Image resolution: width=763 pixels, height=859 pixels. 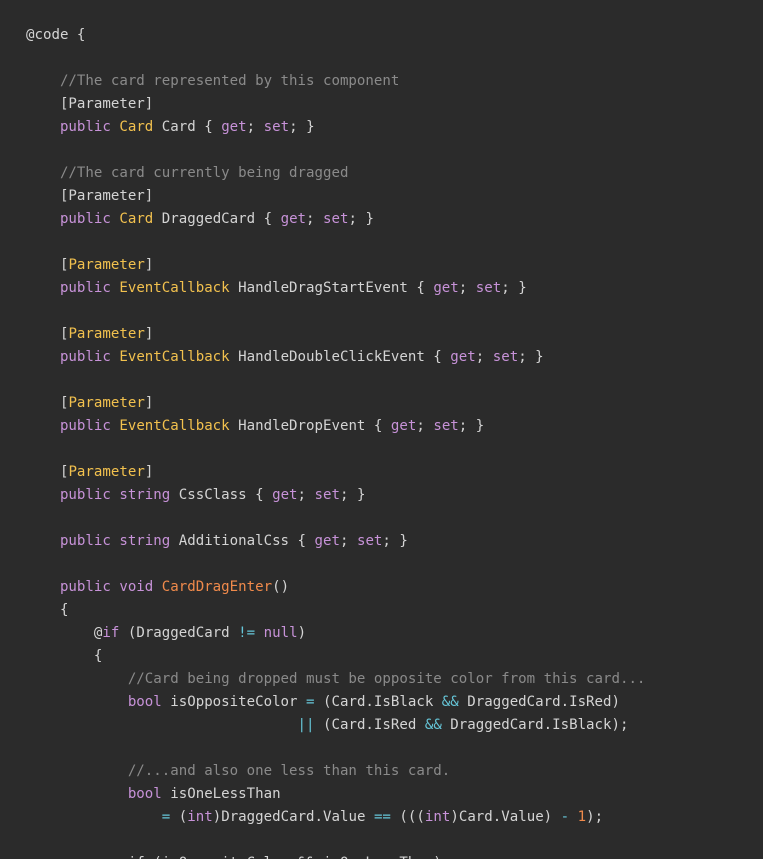 I want to click on code-token-comment: //The card represented by this component, so click(x=213, y=81).